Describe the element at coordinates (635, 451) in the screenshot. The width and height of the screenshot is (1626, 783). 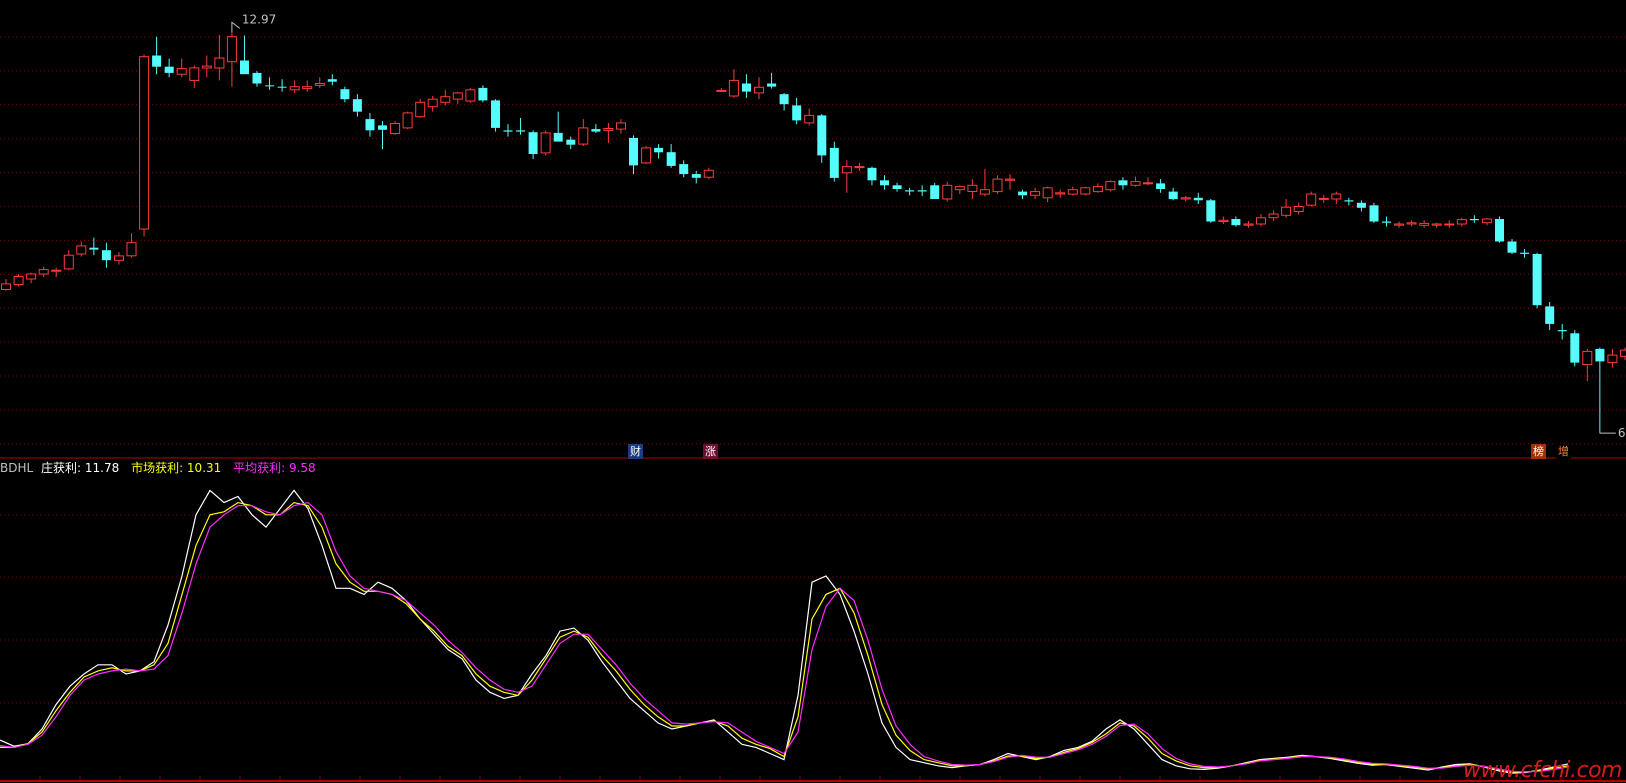
I see `event-marker: 财` at that location.